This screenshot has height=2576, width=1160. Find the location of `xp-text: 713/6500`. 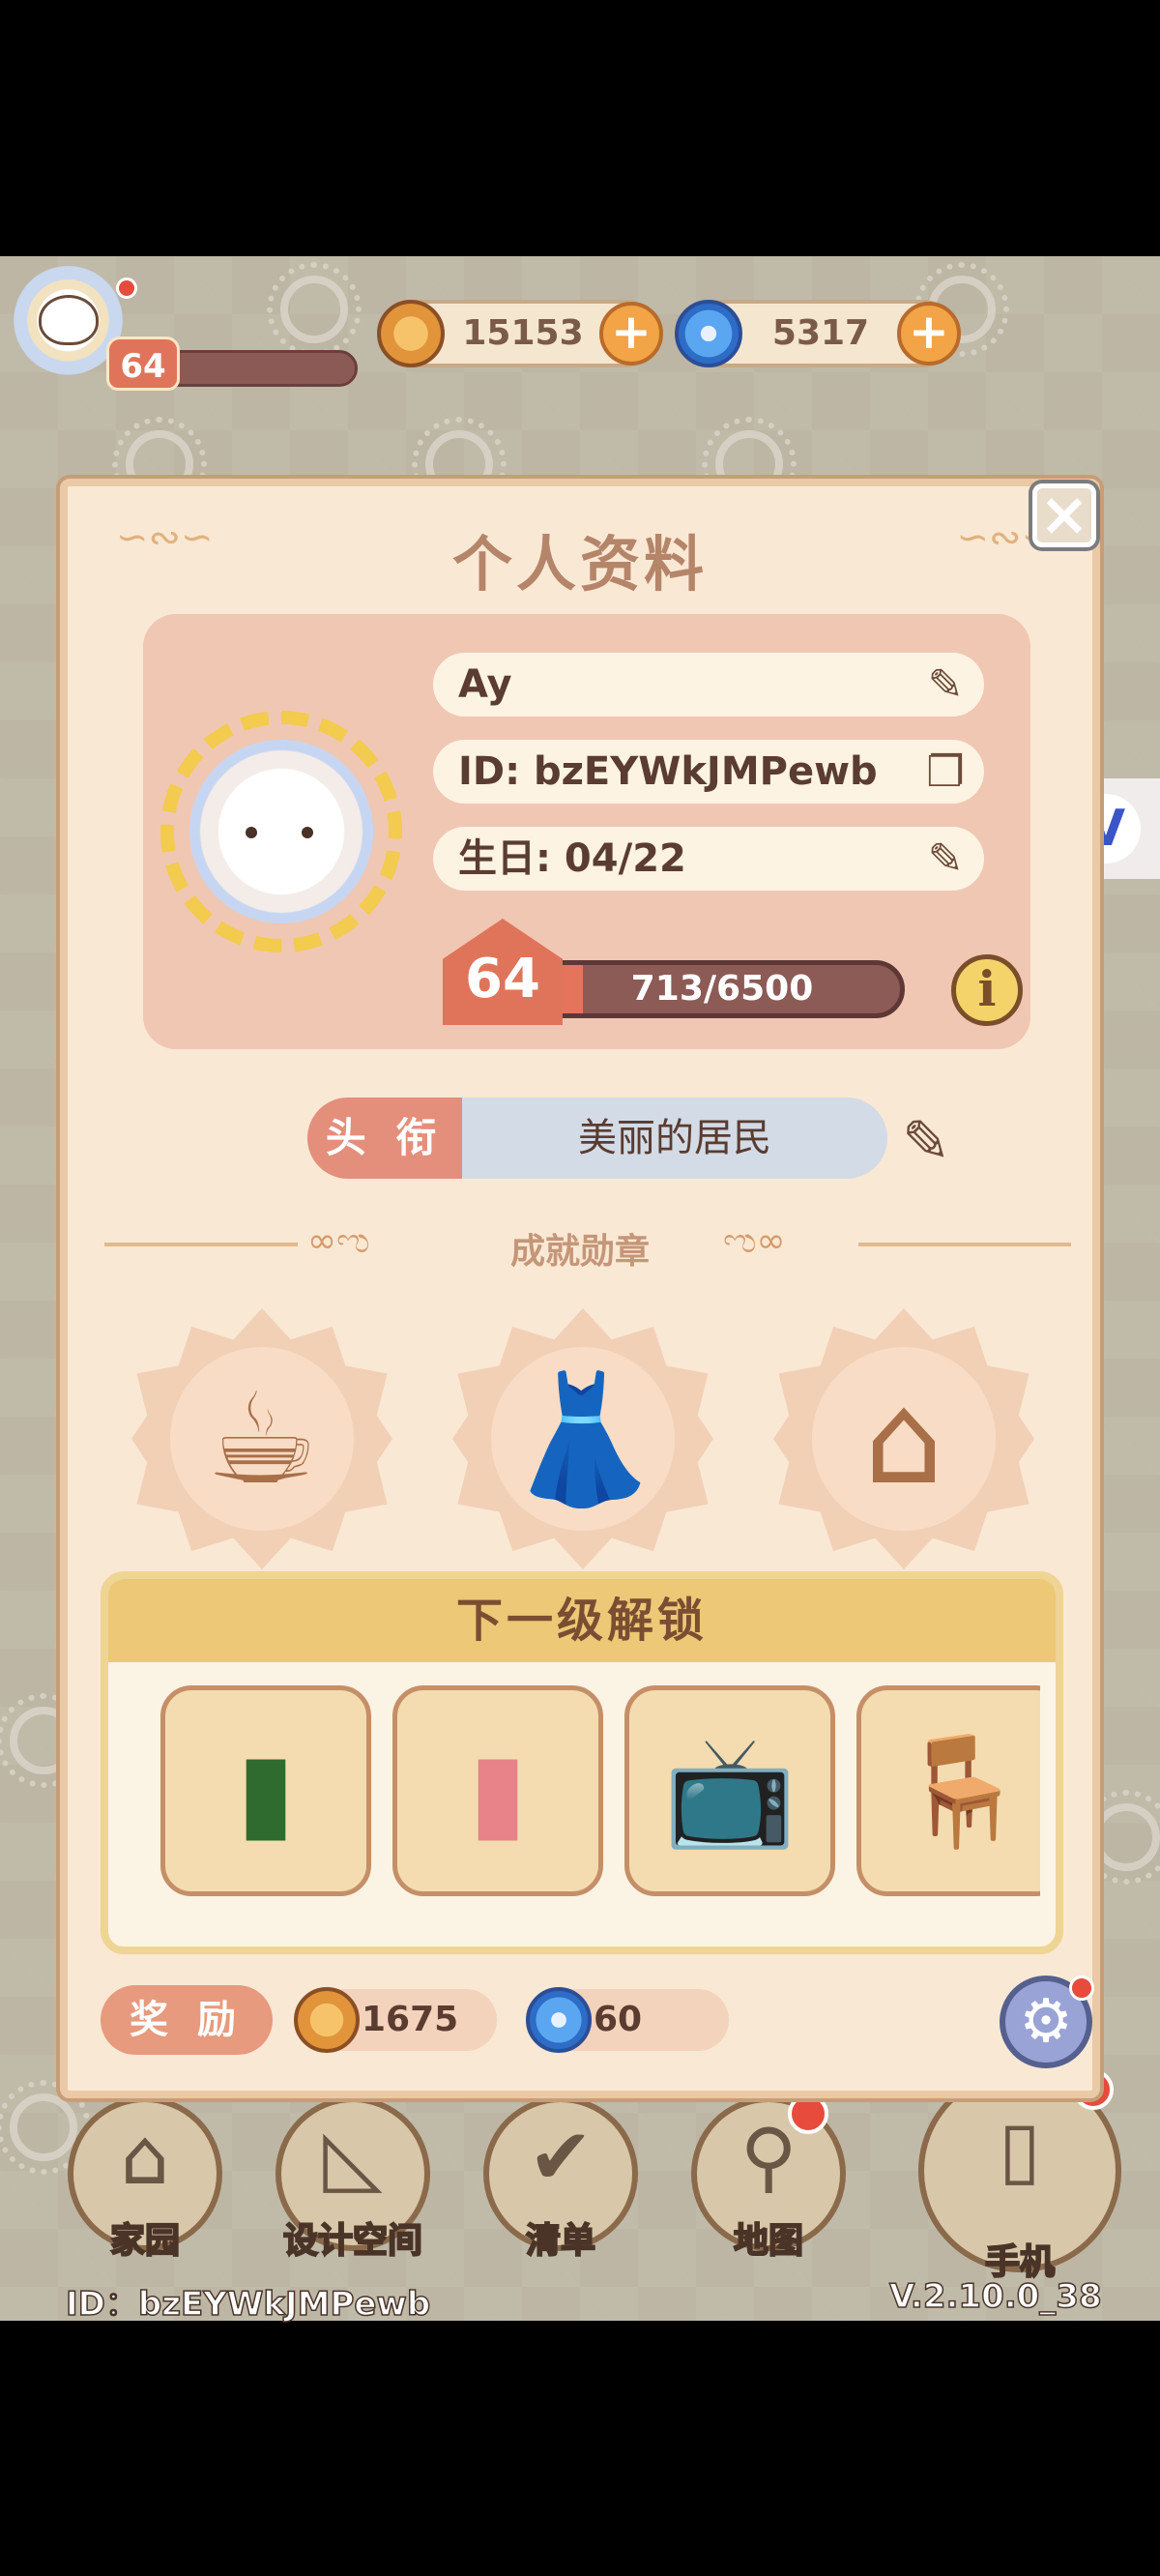

xp-text: 713/6500 is located at coordinates (722, 989).